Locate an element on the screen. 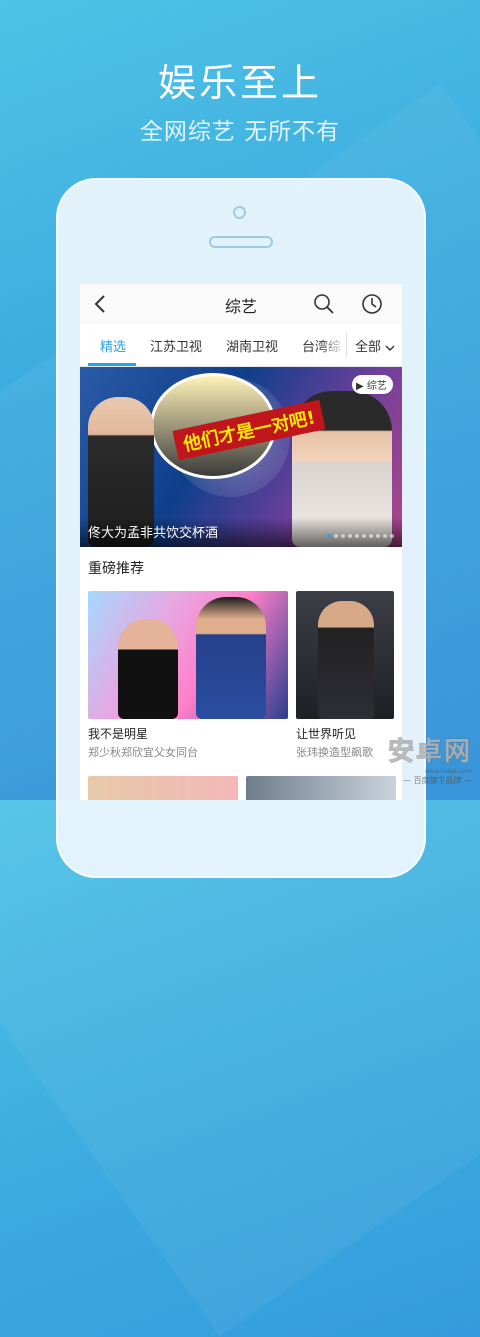 Image resolution: width=480 pixels, height=1337 pixels. video-card: 让世界听见 张玮换造型飙歌 is located at coordinates (345, 675).